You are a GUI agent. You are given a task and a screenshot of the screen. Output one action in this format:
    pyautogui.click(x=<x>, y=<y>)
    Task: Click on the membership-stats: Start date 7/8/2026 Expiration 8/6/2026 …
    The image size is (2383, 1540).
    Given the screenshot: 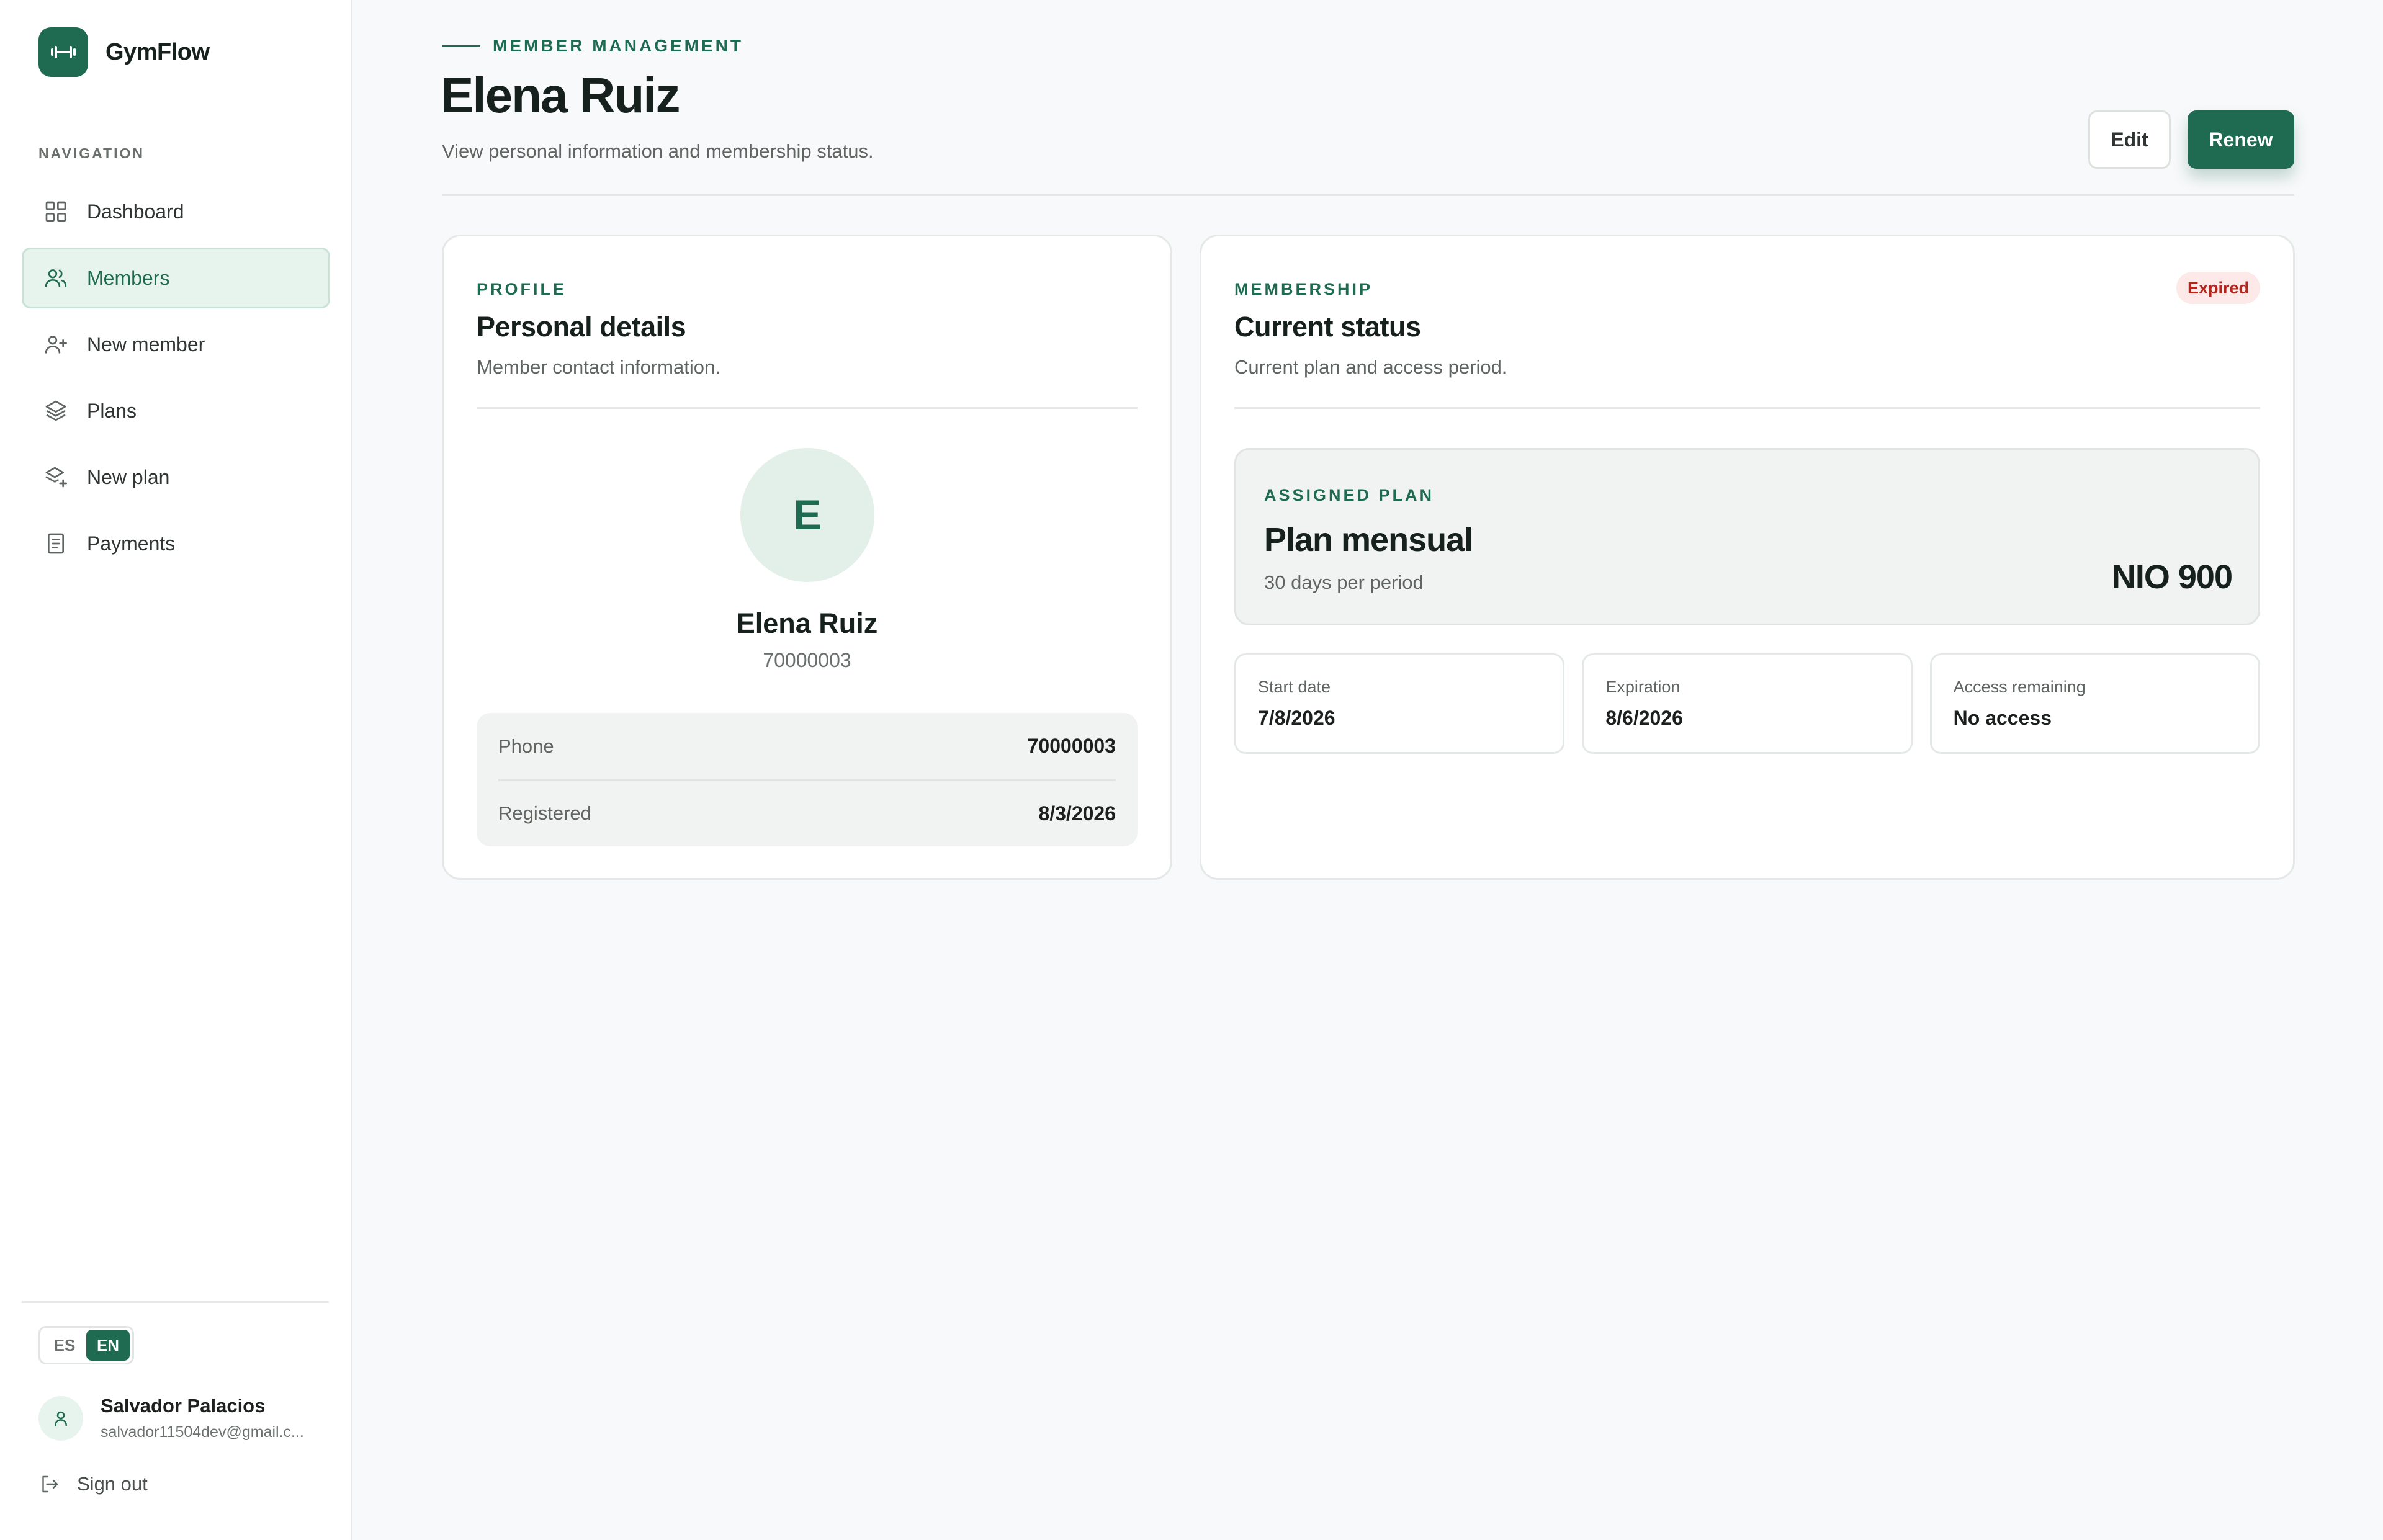 What is the action you would take?
    pyautogui.click(x=1747, y=703)
    